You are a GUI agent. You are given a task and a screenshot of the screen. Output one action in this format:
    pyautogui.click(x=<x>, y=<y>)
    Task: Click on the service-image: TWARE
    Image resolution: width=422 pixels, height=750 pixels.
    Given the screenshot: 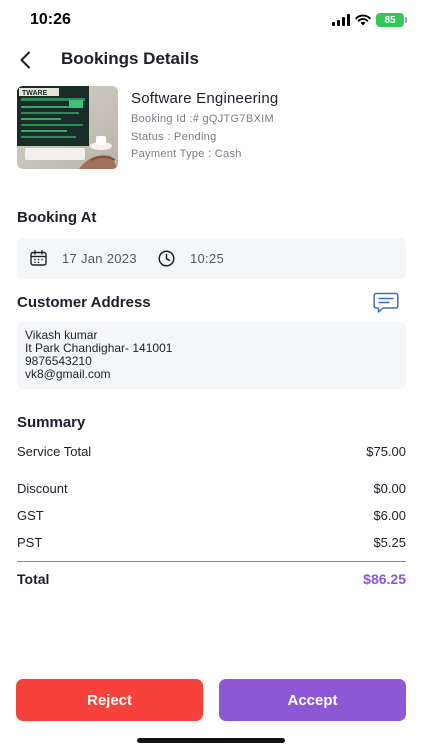 What is the action you would take?
    pyautogui.click(x=67, y=127)
    